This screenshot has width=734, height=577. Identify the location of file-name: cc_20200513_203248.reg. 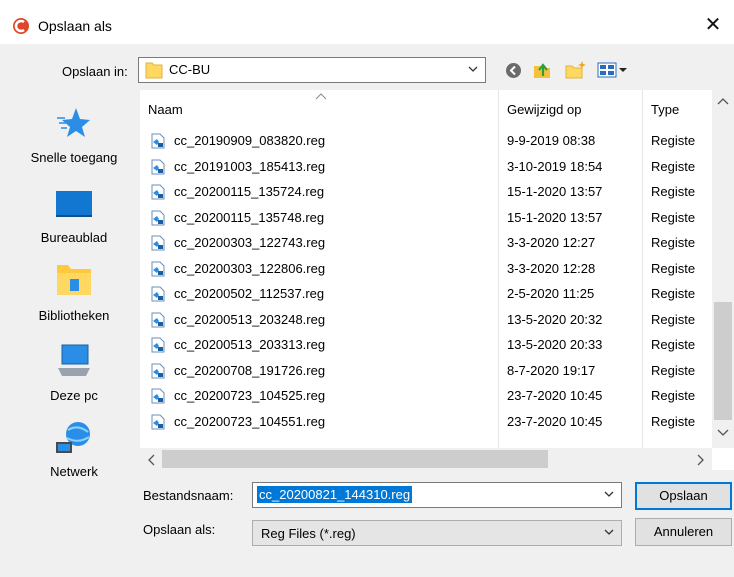
(250, 319).